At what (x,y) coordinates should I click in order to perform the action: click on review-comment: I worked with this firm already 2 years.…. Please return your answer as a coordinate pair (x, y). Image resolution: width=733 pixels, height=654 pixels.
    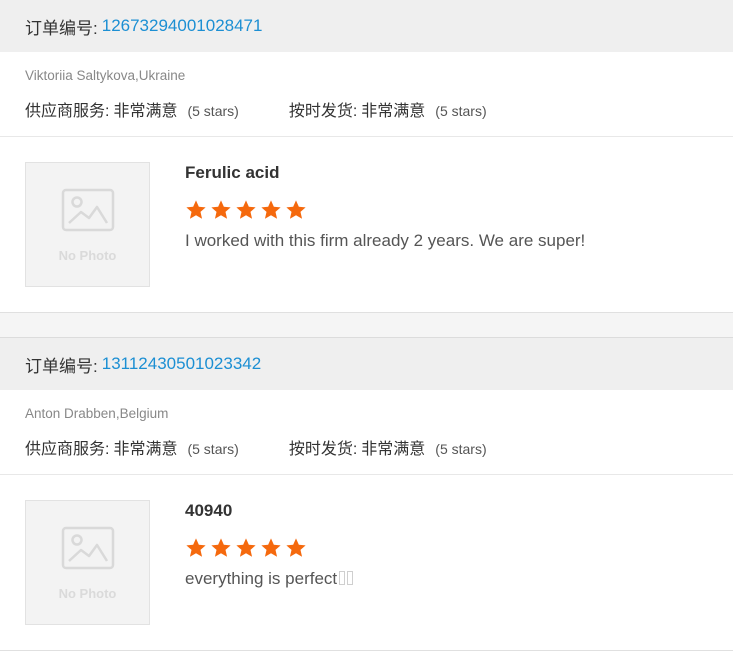
    Looking at the image, I should click on (385, 241).